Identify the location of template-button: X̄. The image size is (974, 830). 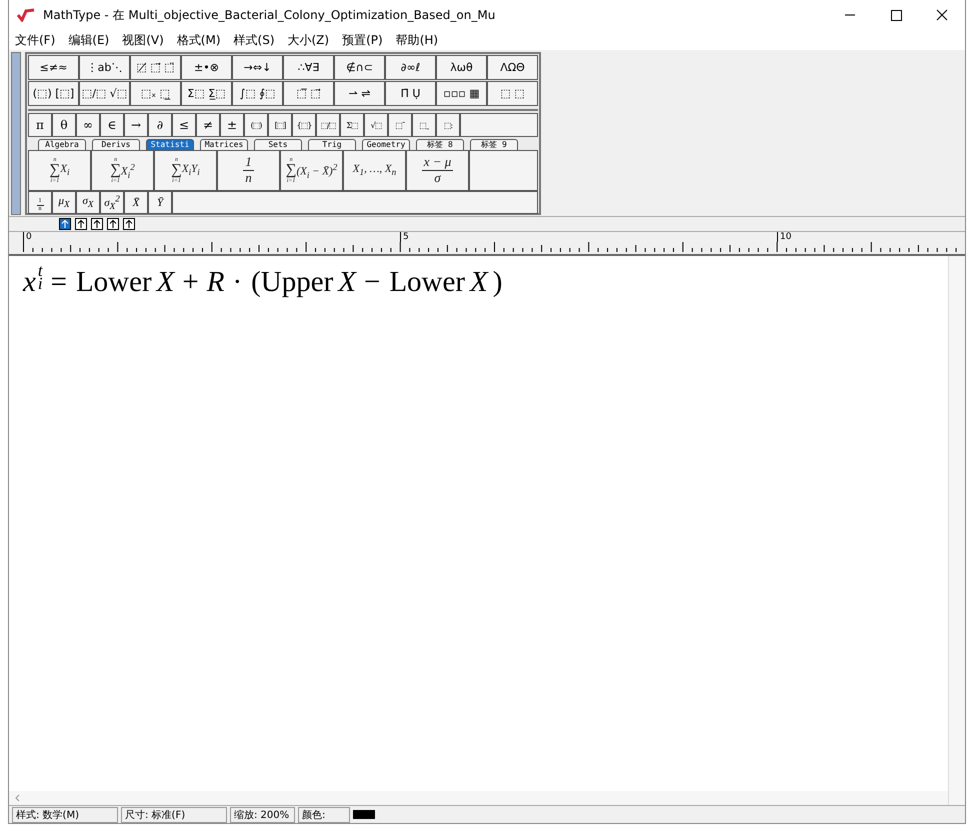
(136, 202).